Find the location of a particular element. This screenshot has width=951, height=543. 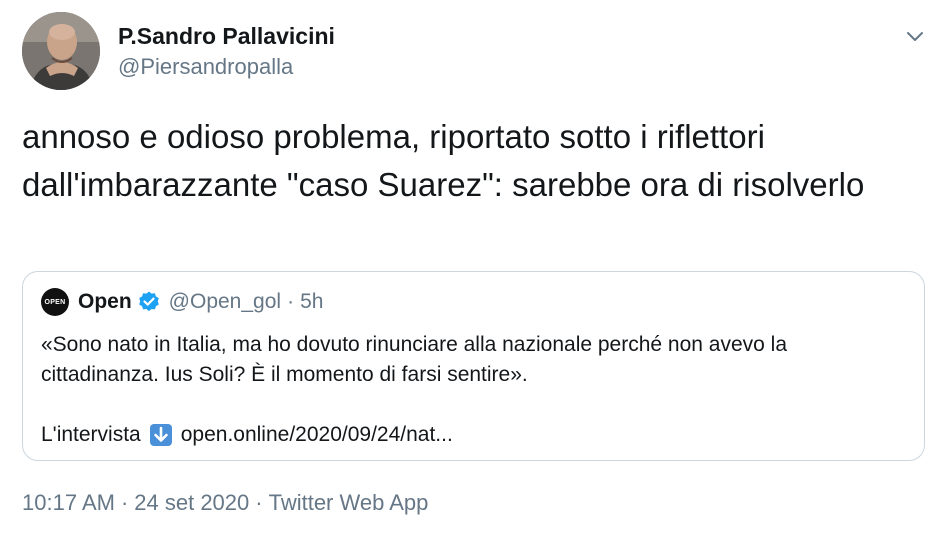

author-info: P.Sandro Pallavicini @Piersandropalla is located at coordinates (226, 52).